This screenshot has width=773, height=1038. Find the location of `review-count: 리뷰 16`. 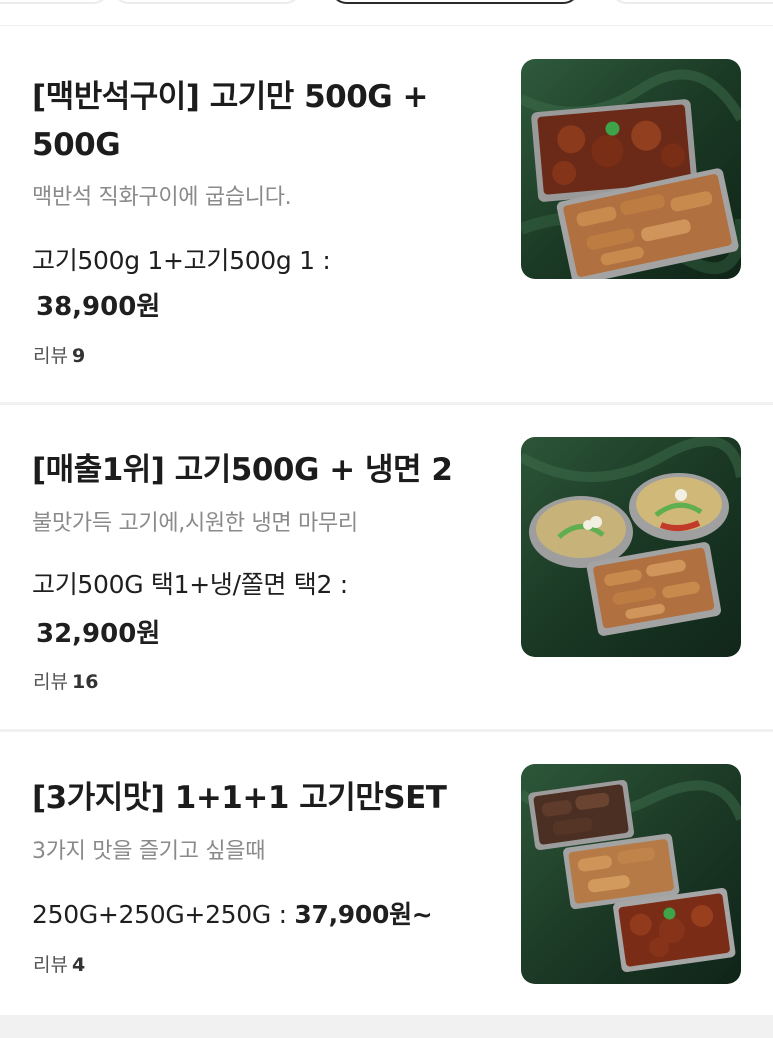

review-count: 리뷰 16 is located at coordinates (65, 680).